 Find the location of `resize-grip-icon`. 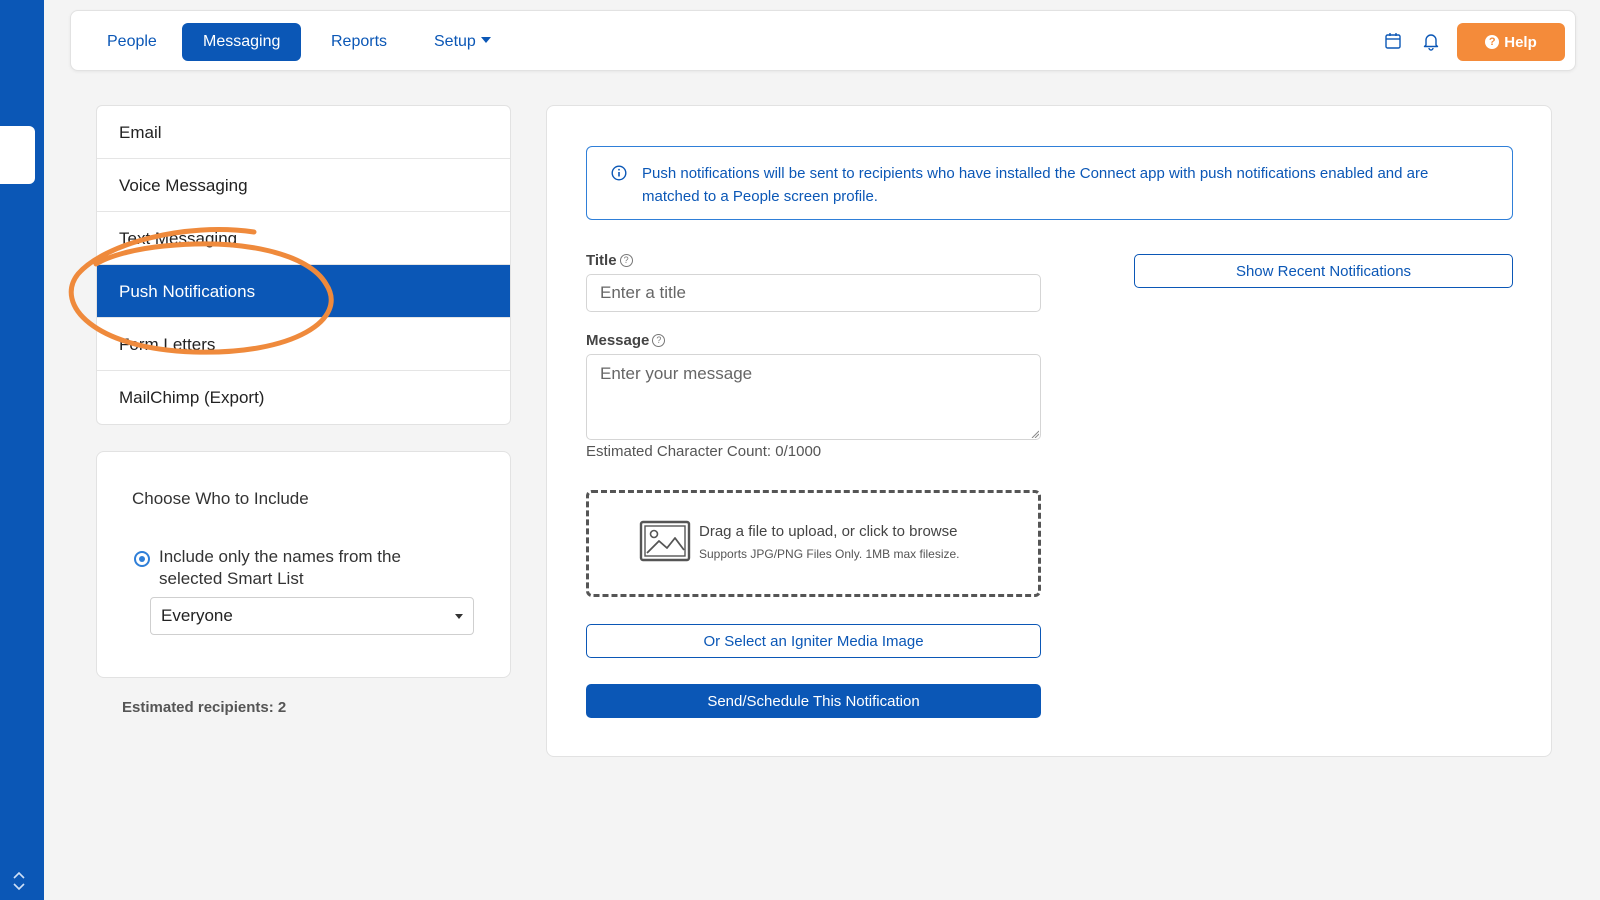

resize-grip-icon is located at coordinates (1035, 434).